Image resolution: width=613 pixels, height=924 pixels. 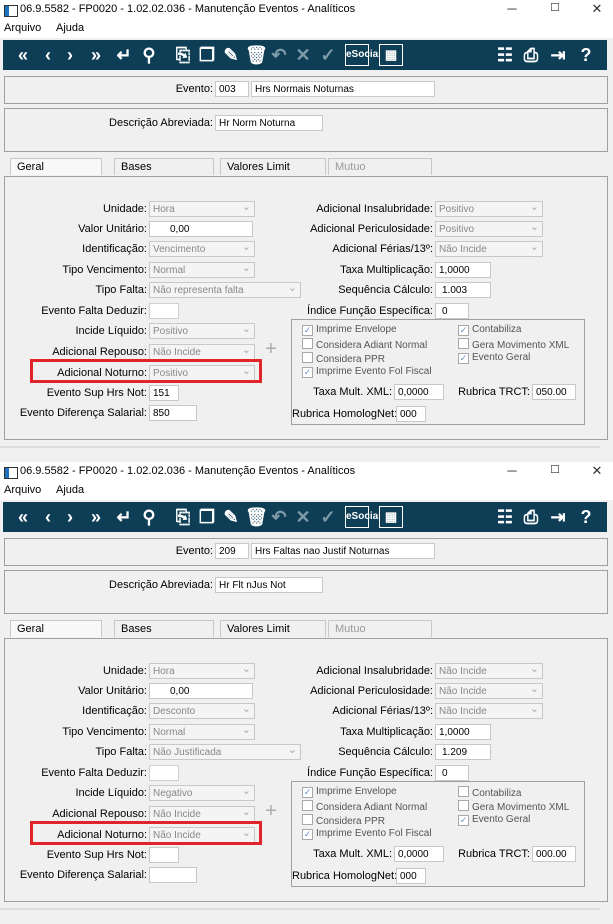 What do you see at coordinates (269, 585) in the screenshot?
I see `descricao-field: Hr Flt nJus Not` at bounding box center [269, 585].